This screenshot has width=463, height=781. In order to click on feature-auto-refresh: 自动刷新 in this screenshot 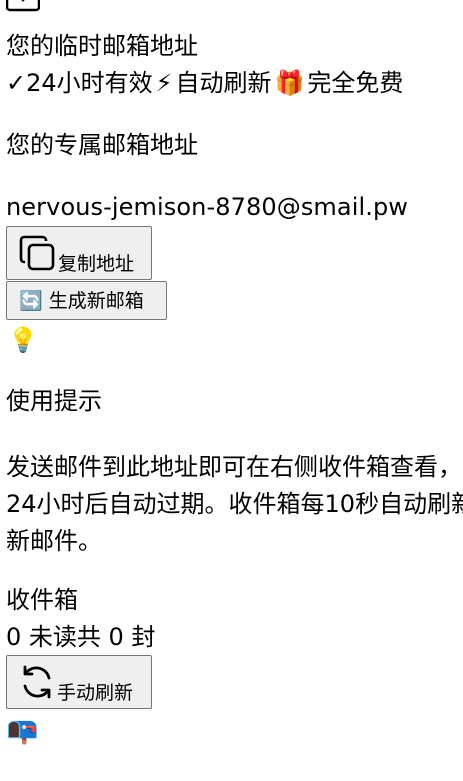, I will do `click(223, 83)`.